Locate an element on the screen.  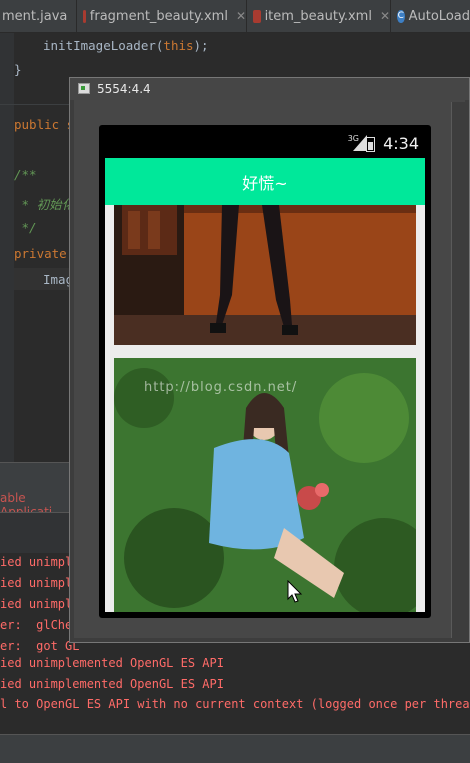
code-line: /** is located at coordinates (25, 174).